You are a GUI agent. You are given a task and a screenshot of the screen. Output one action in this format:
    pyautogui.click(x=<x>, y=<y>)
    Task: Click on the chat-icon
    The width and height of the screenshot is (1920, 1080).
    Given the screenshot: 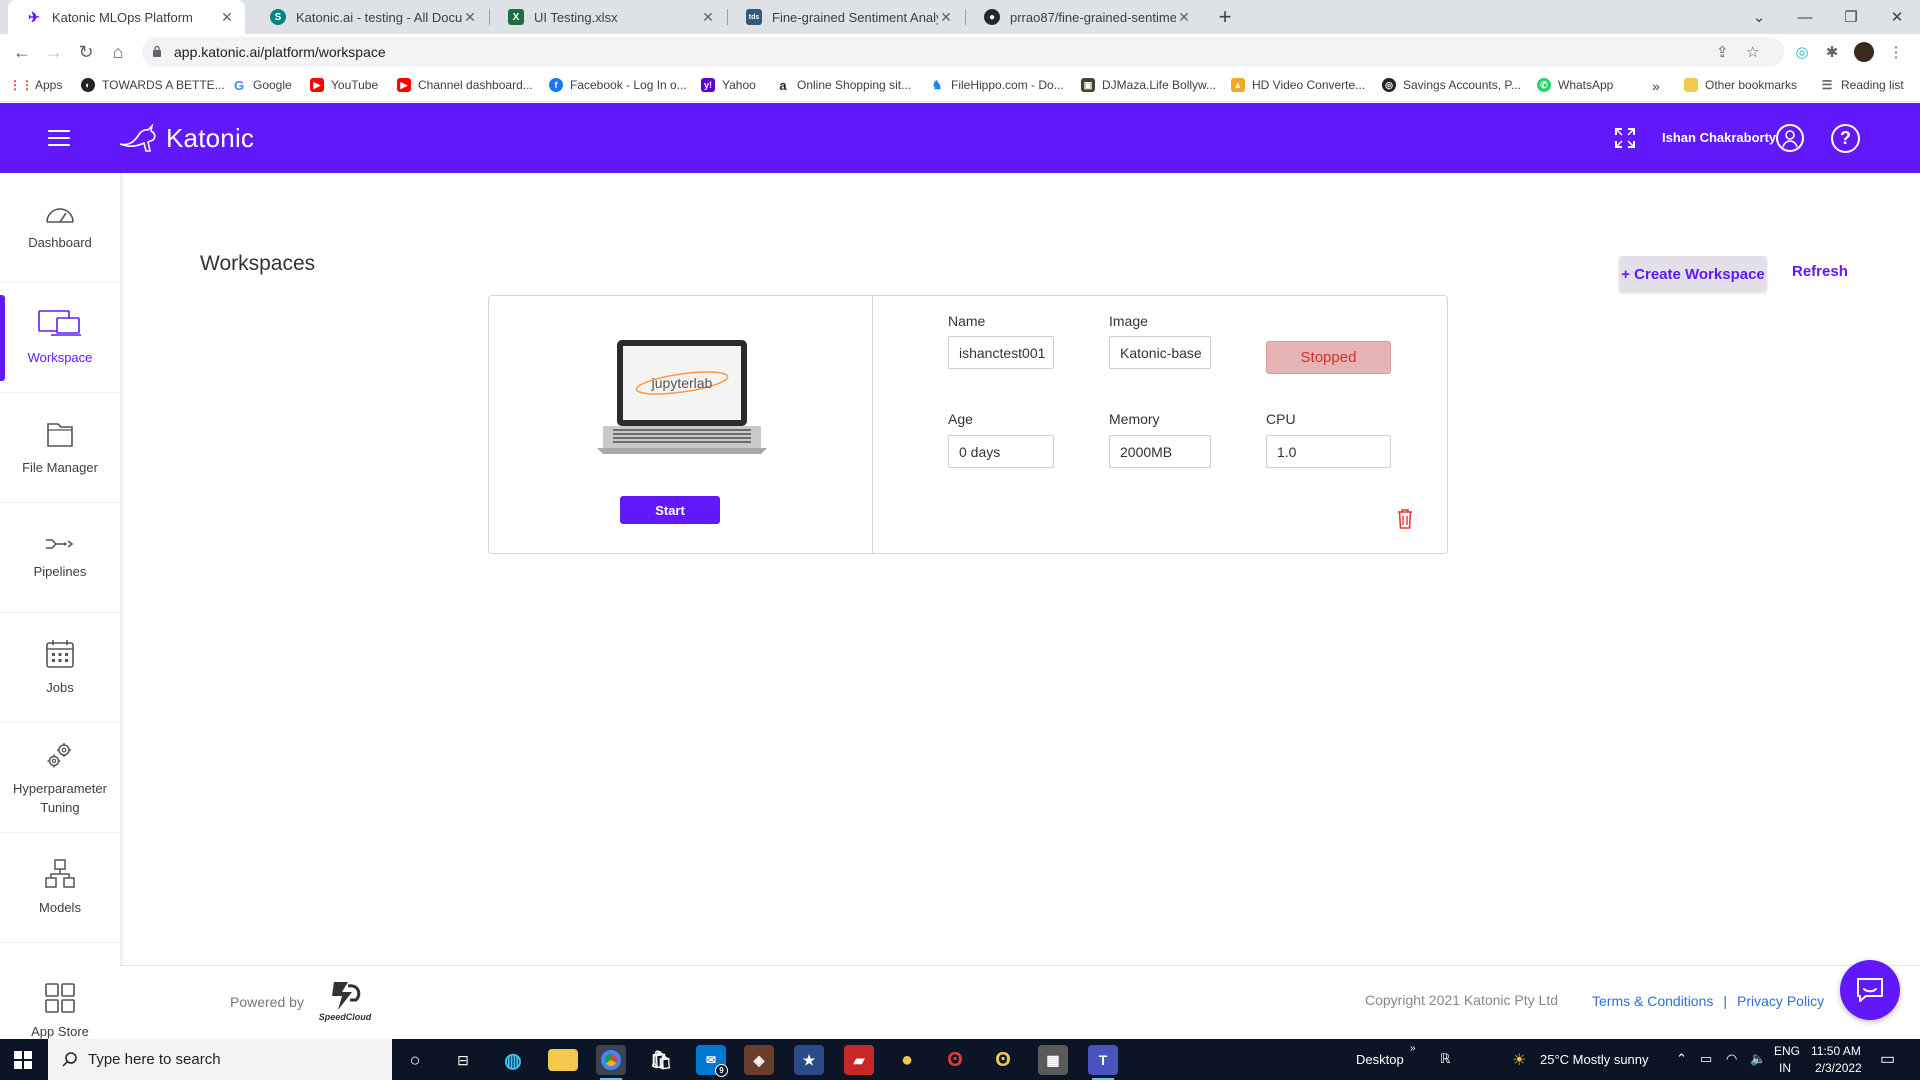 What is the action you would take?
    pyautogui.click(x=1870, y=990)
    